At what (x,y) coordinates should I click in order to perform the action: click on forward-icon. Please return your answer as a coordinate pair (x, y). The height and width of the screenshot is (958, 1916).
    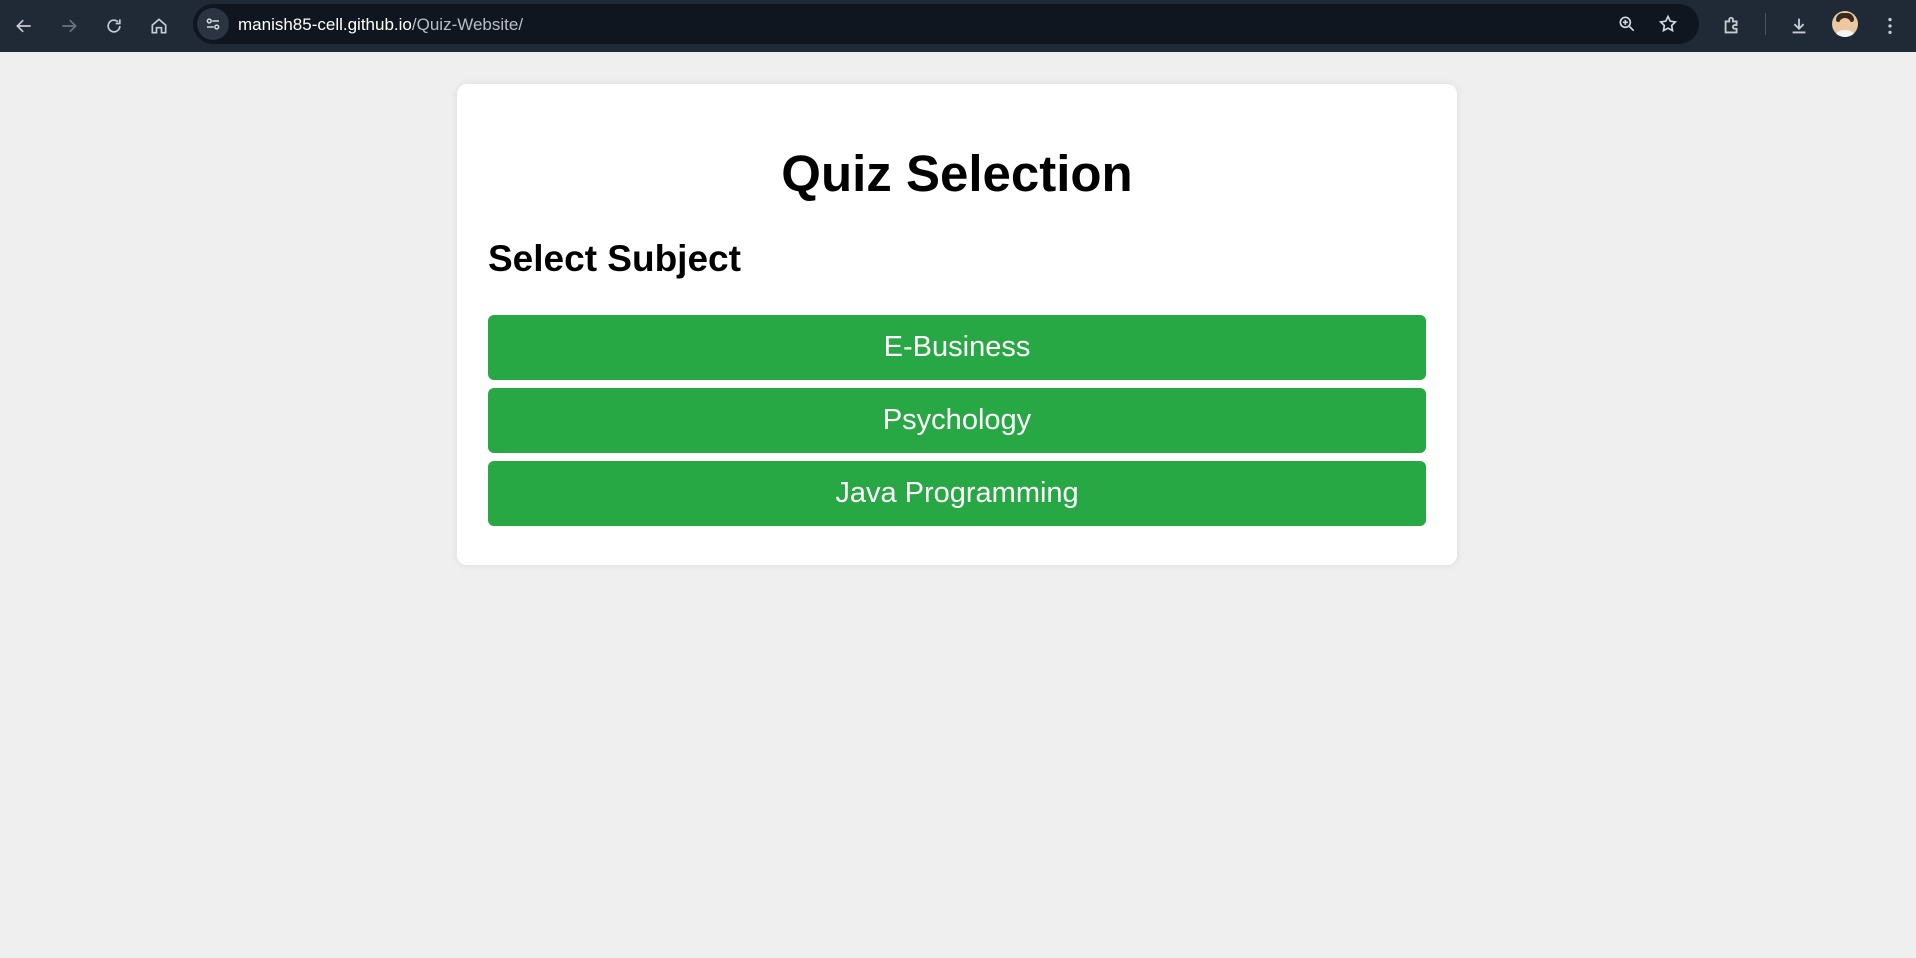
    Looking at the image, I should click on (69, 26).